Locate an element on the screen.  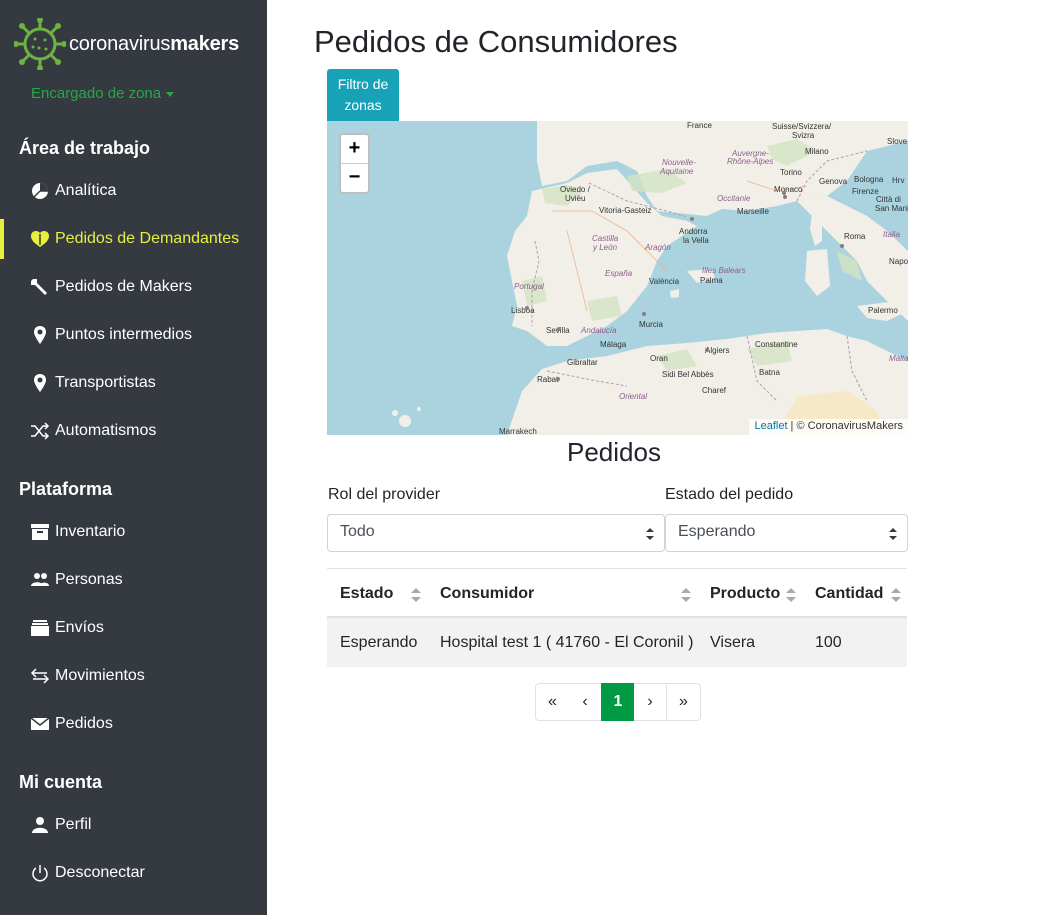
provider-role-value: Todo is located at coordinates (357, 531).